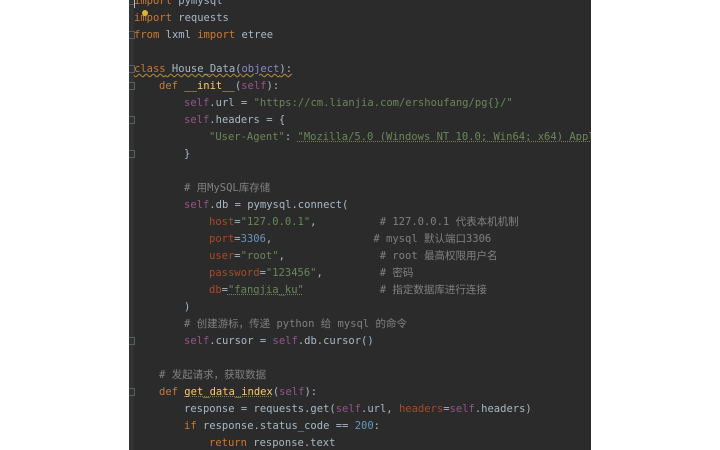 This screenshot has height=450, width=720. I want to click on code-text: self.headers = {, so click(234, 120).